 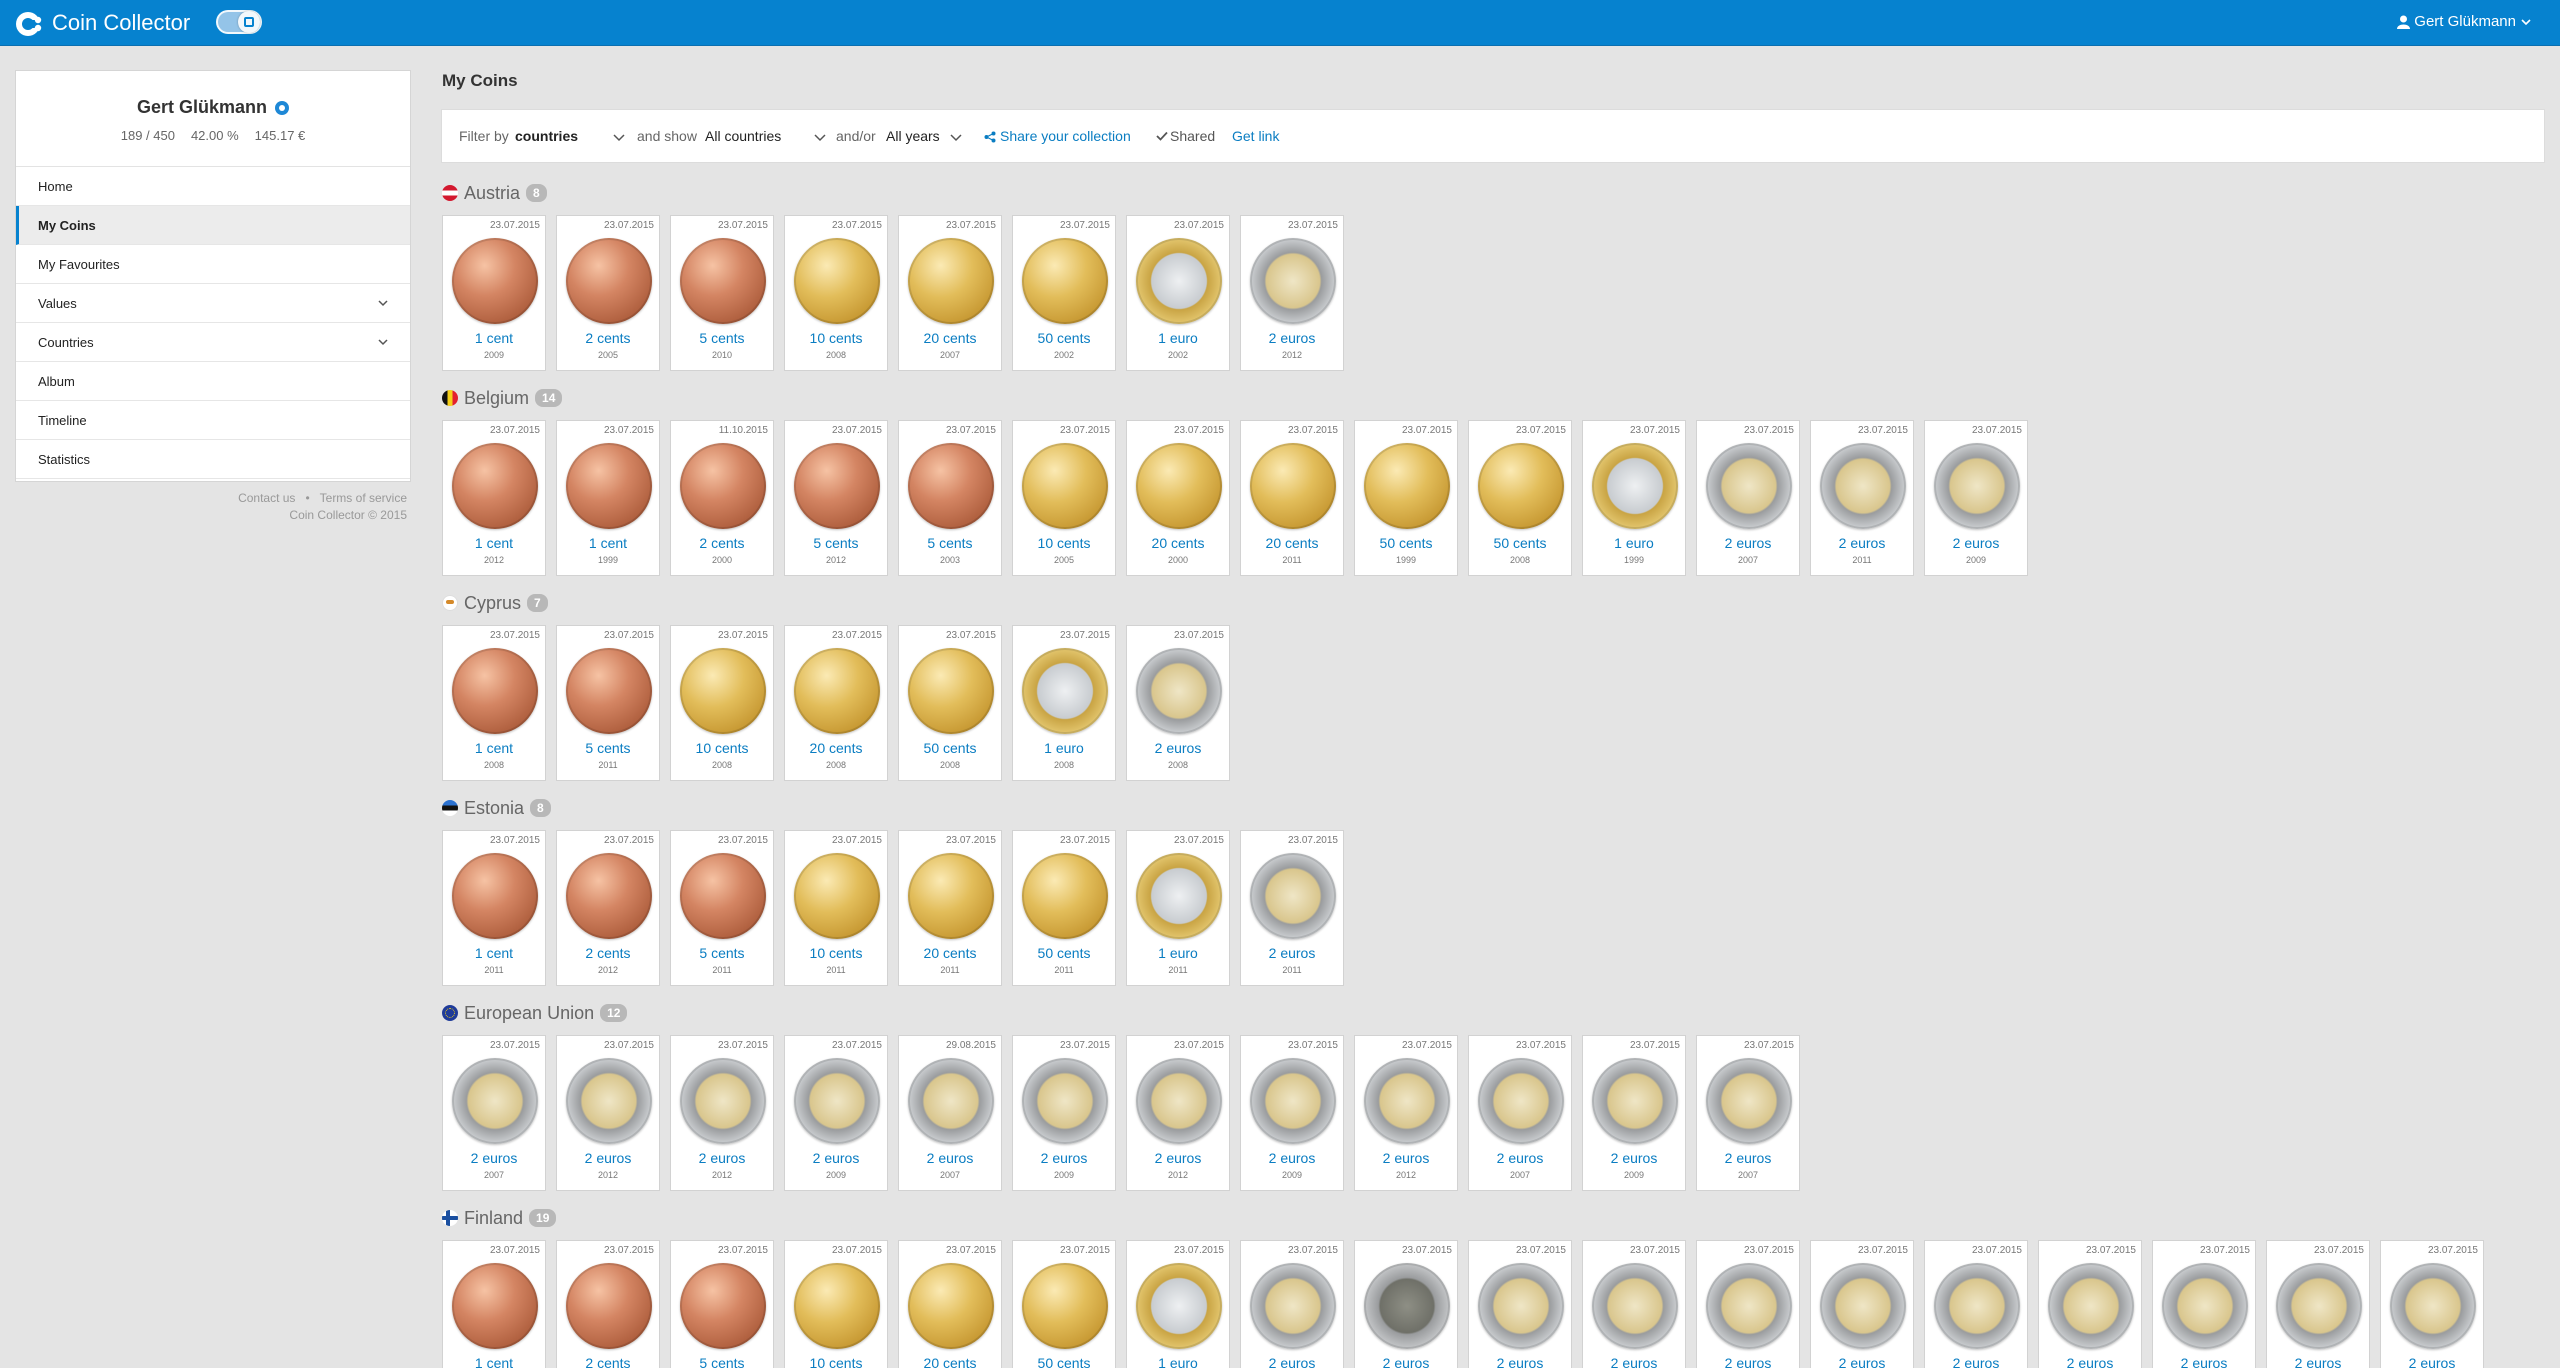 I want to click on coin-card: 23.07.2015 1 euro 2011, so click(x=1178, y=908).